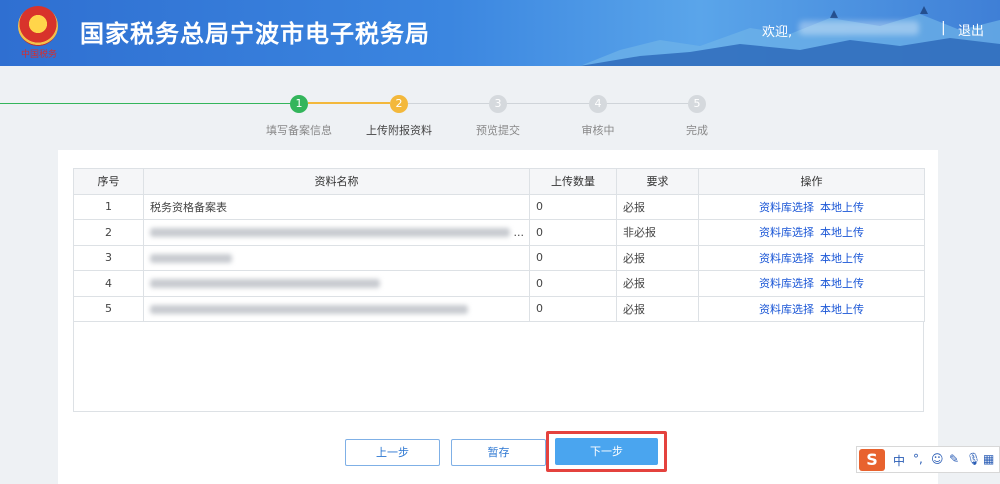 The height and width of the screenshot is (484, 1000). I want to click on emblem-caption: 中国税务, so click(38, 55).